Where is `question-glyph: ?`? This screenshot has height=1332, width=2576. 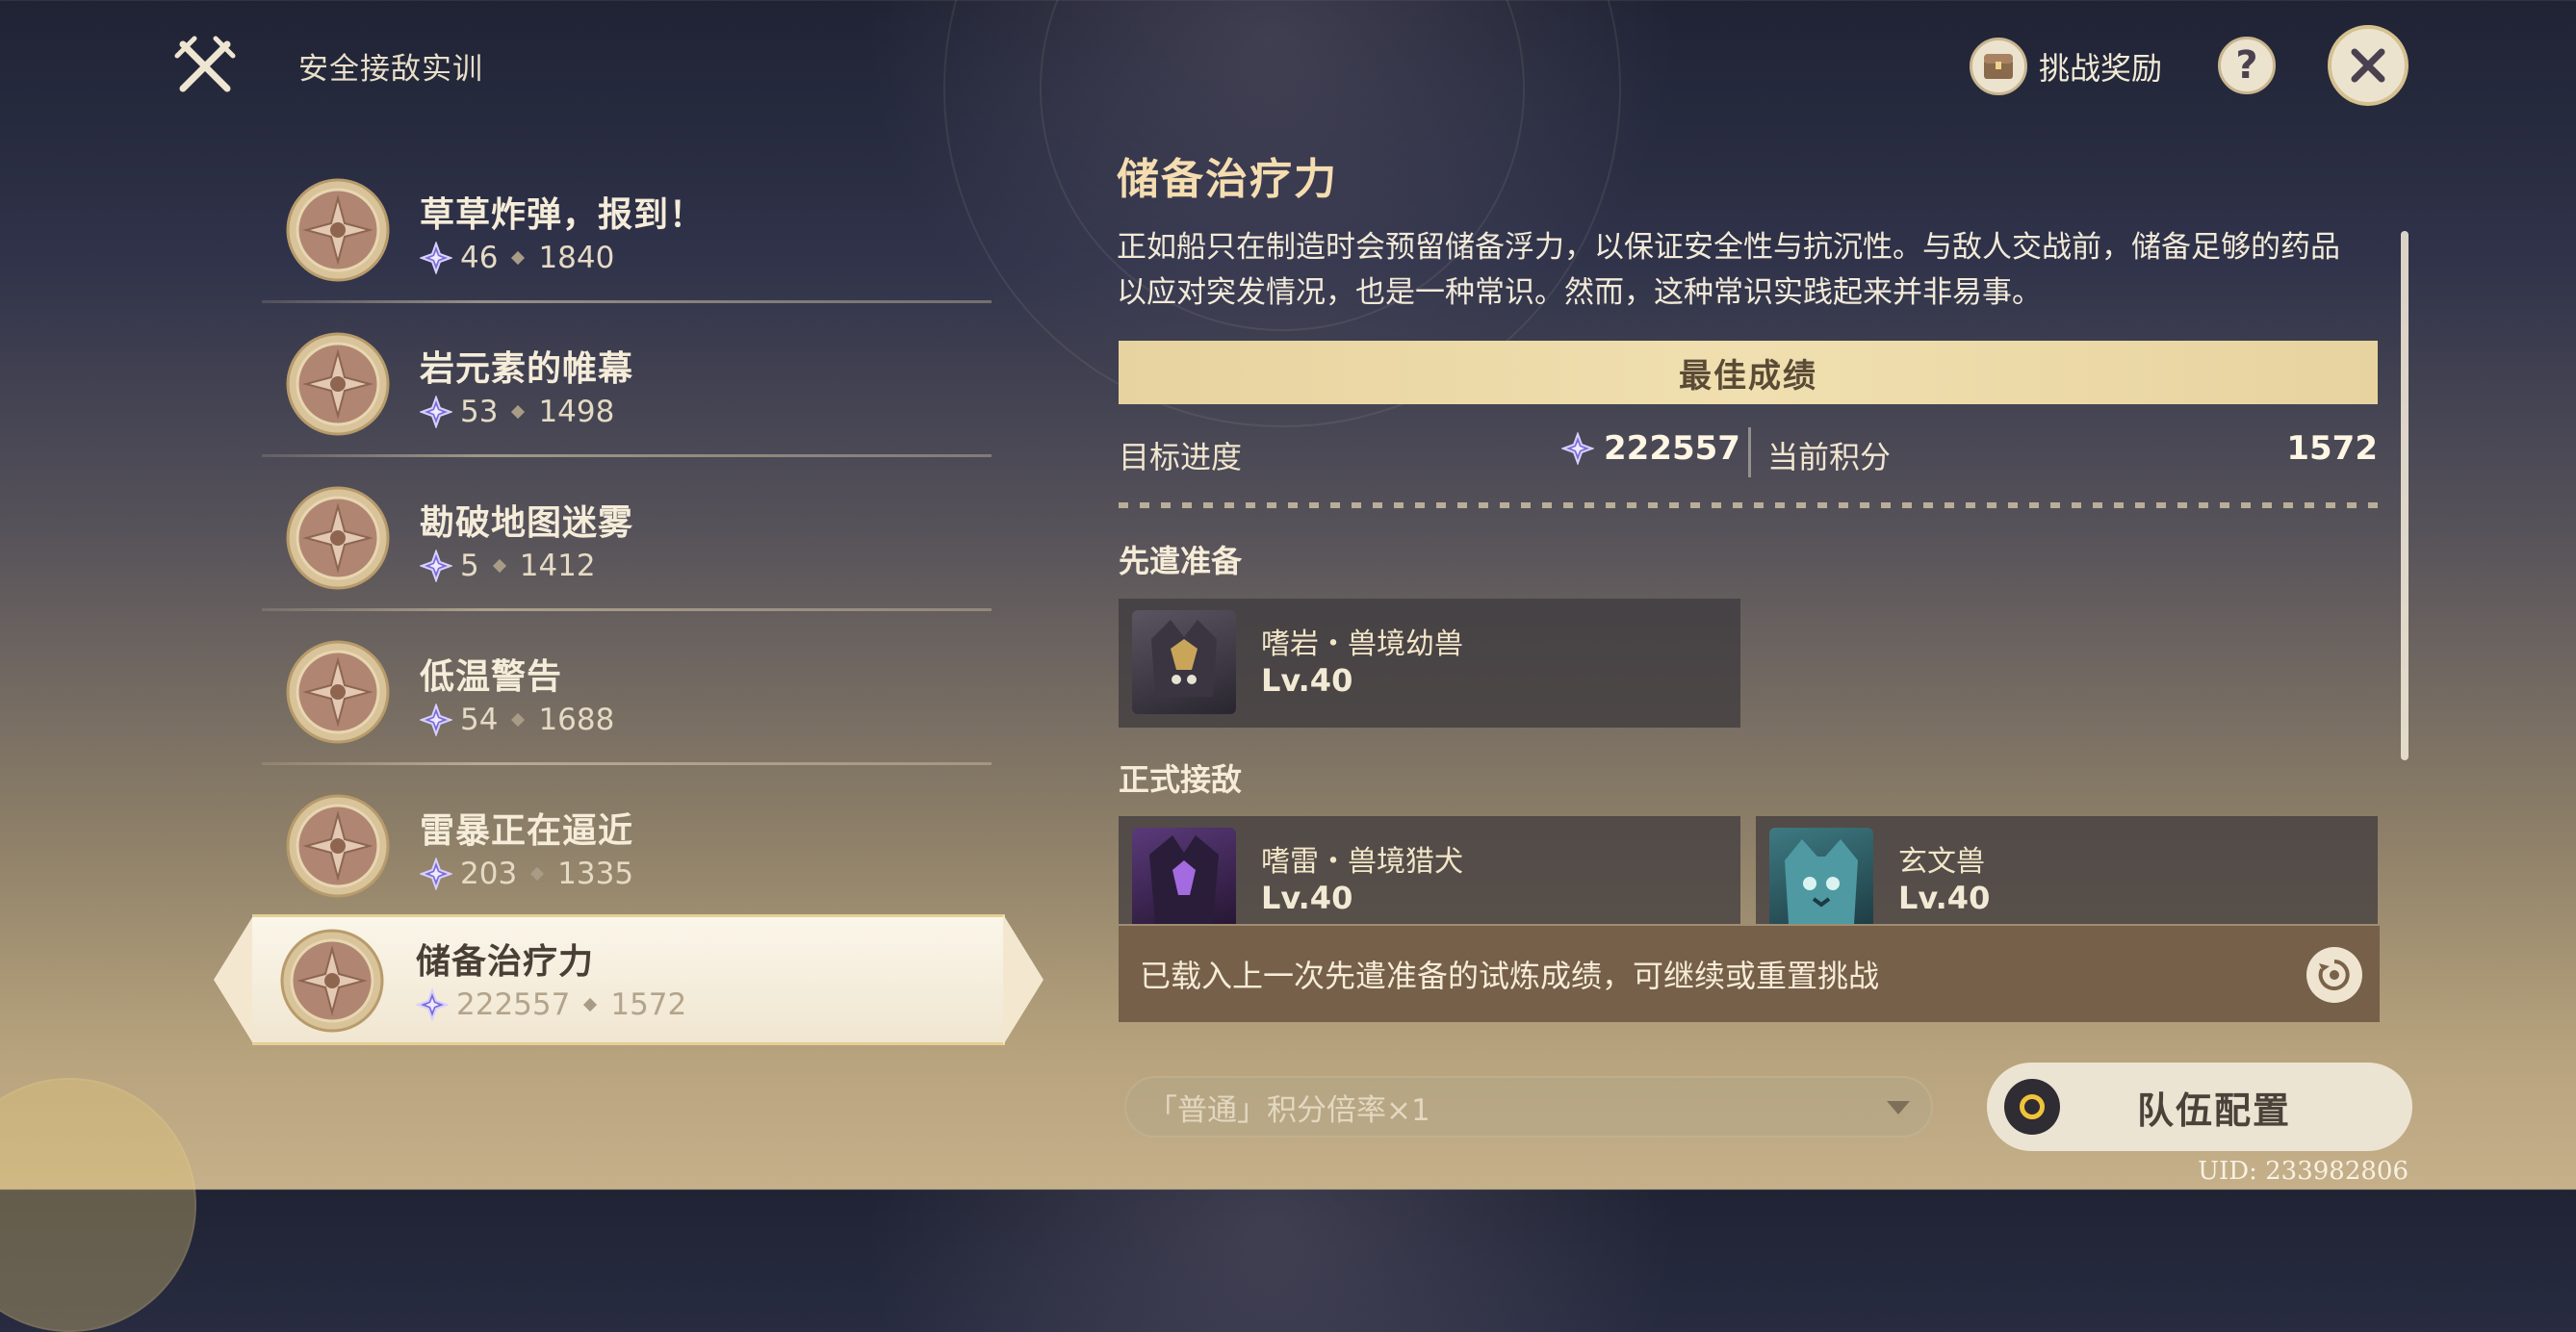 question-glyph: ? is located at coordinates (2247, 65).